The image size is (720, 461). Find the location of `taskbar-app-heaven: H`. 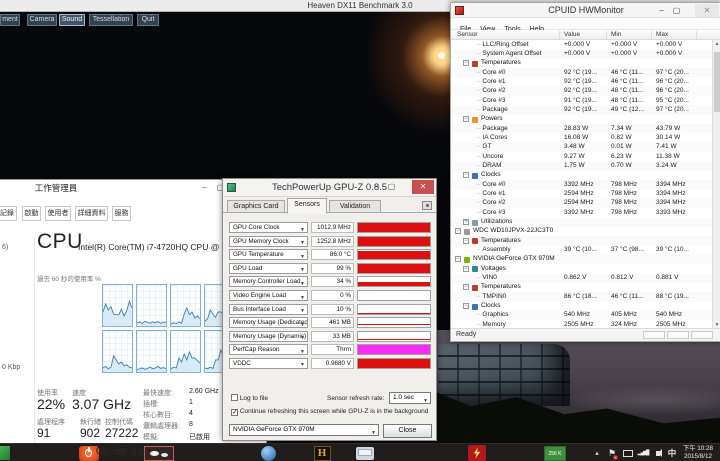

taskbar-app-heaven: H is located at coordinates (322, 453).